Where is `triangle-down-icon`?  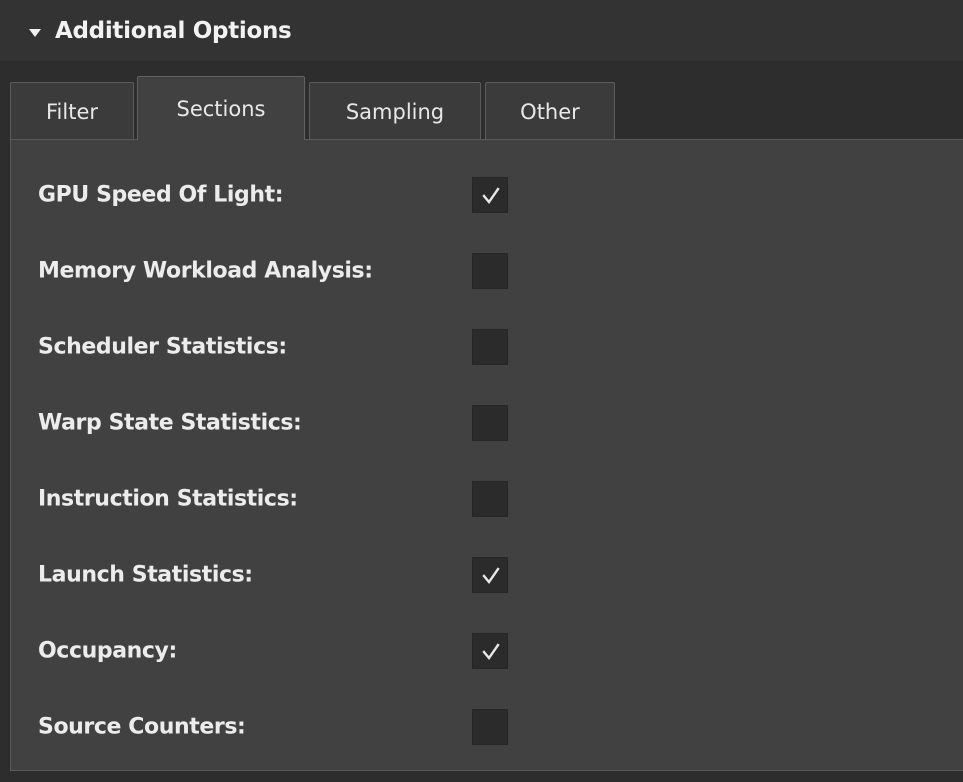 triangle-down-icon is located at coordinates (35, 33).